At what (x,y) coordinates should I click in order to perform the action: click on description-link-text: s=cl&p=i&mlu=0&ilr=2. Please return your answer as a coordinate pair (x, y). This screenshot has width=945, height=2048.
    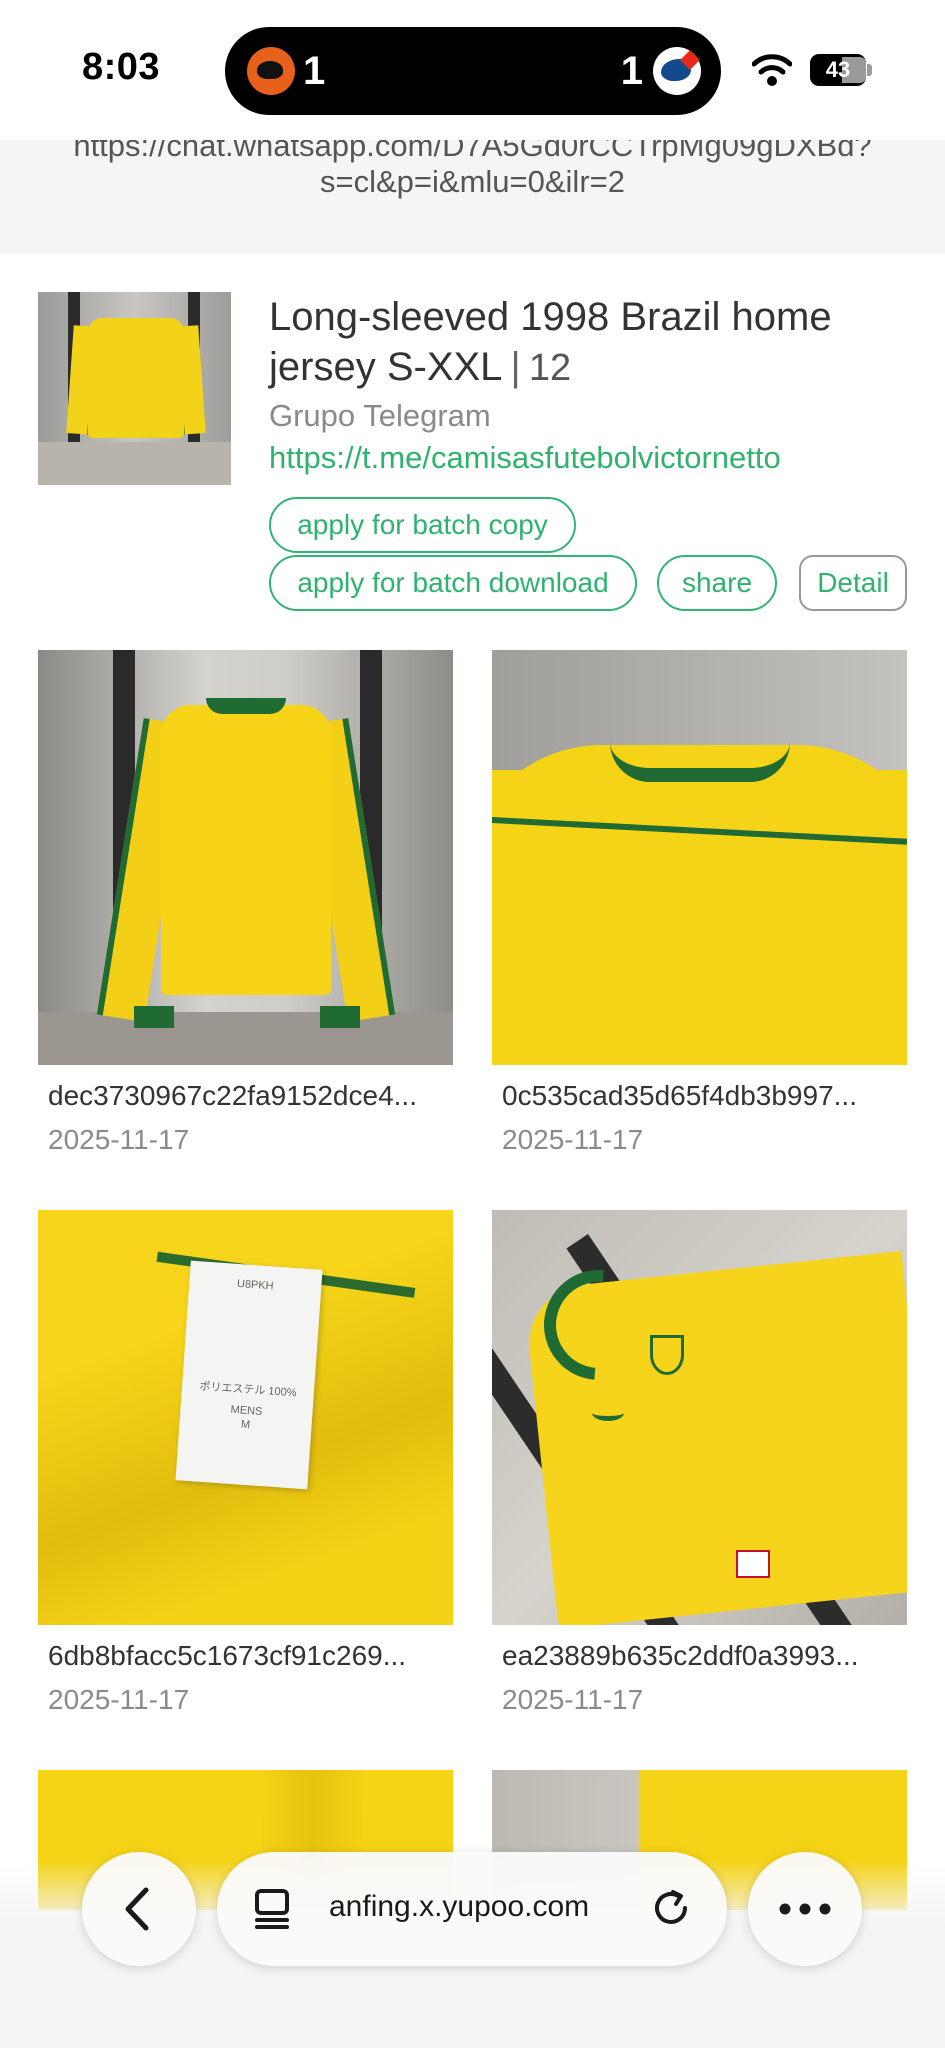
    Looking at the image, I should click on (472, 182).